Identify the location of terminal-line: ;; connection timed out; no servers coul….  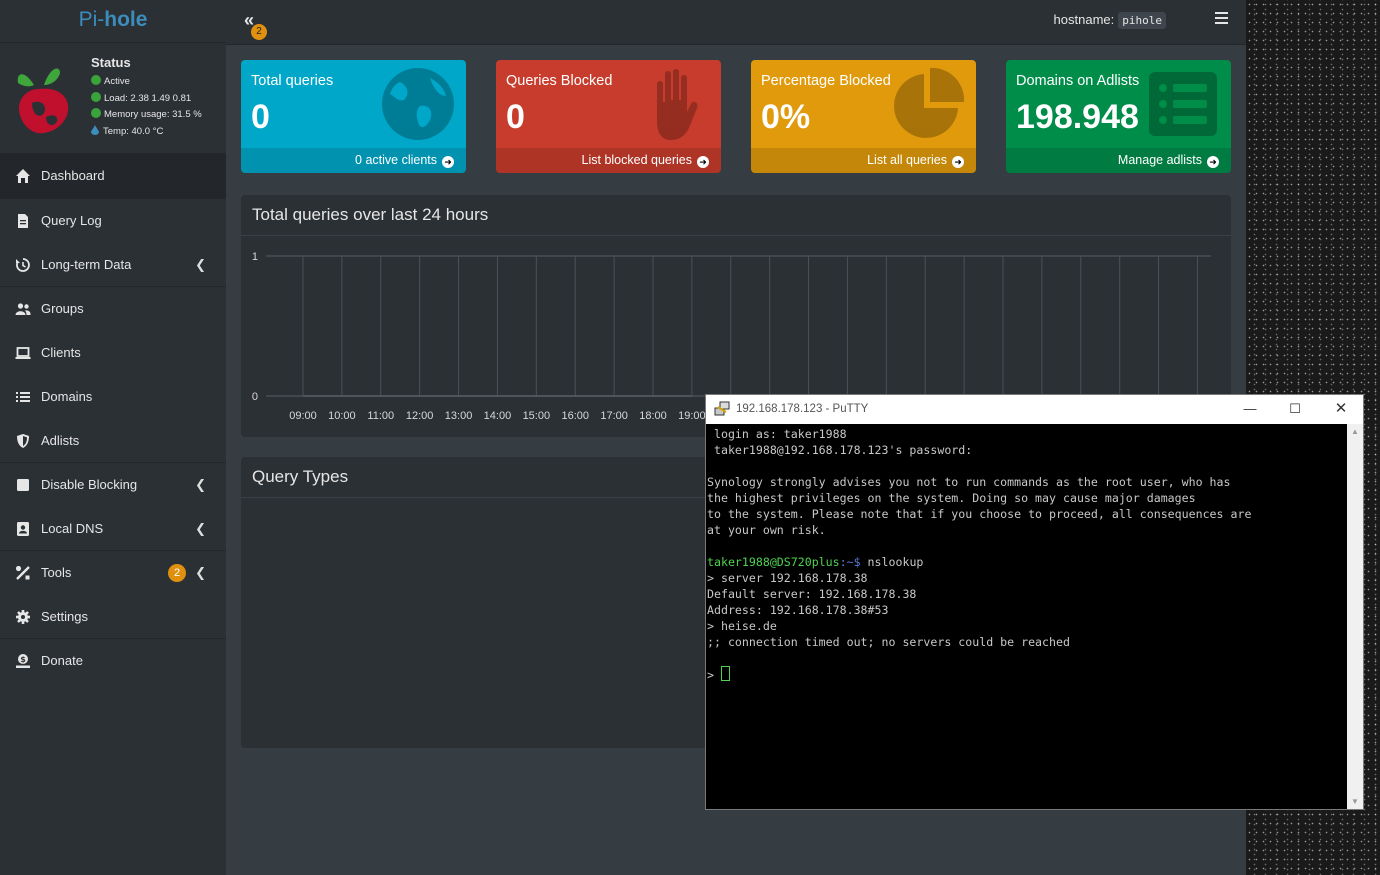
(888, 642).